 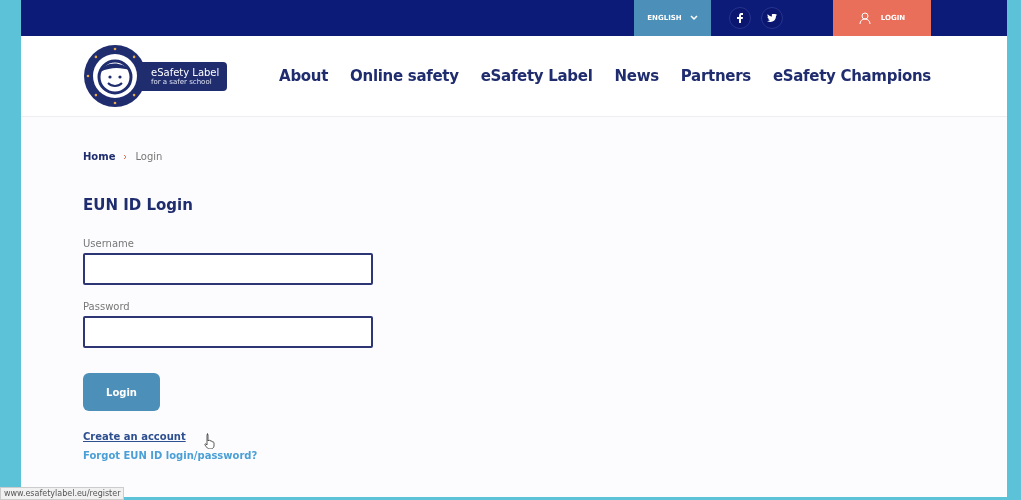 What do you see at coordinates (210, 441) in the screenshot?
I see `hand-pointer-icon` at bounding box center [210, 441].